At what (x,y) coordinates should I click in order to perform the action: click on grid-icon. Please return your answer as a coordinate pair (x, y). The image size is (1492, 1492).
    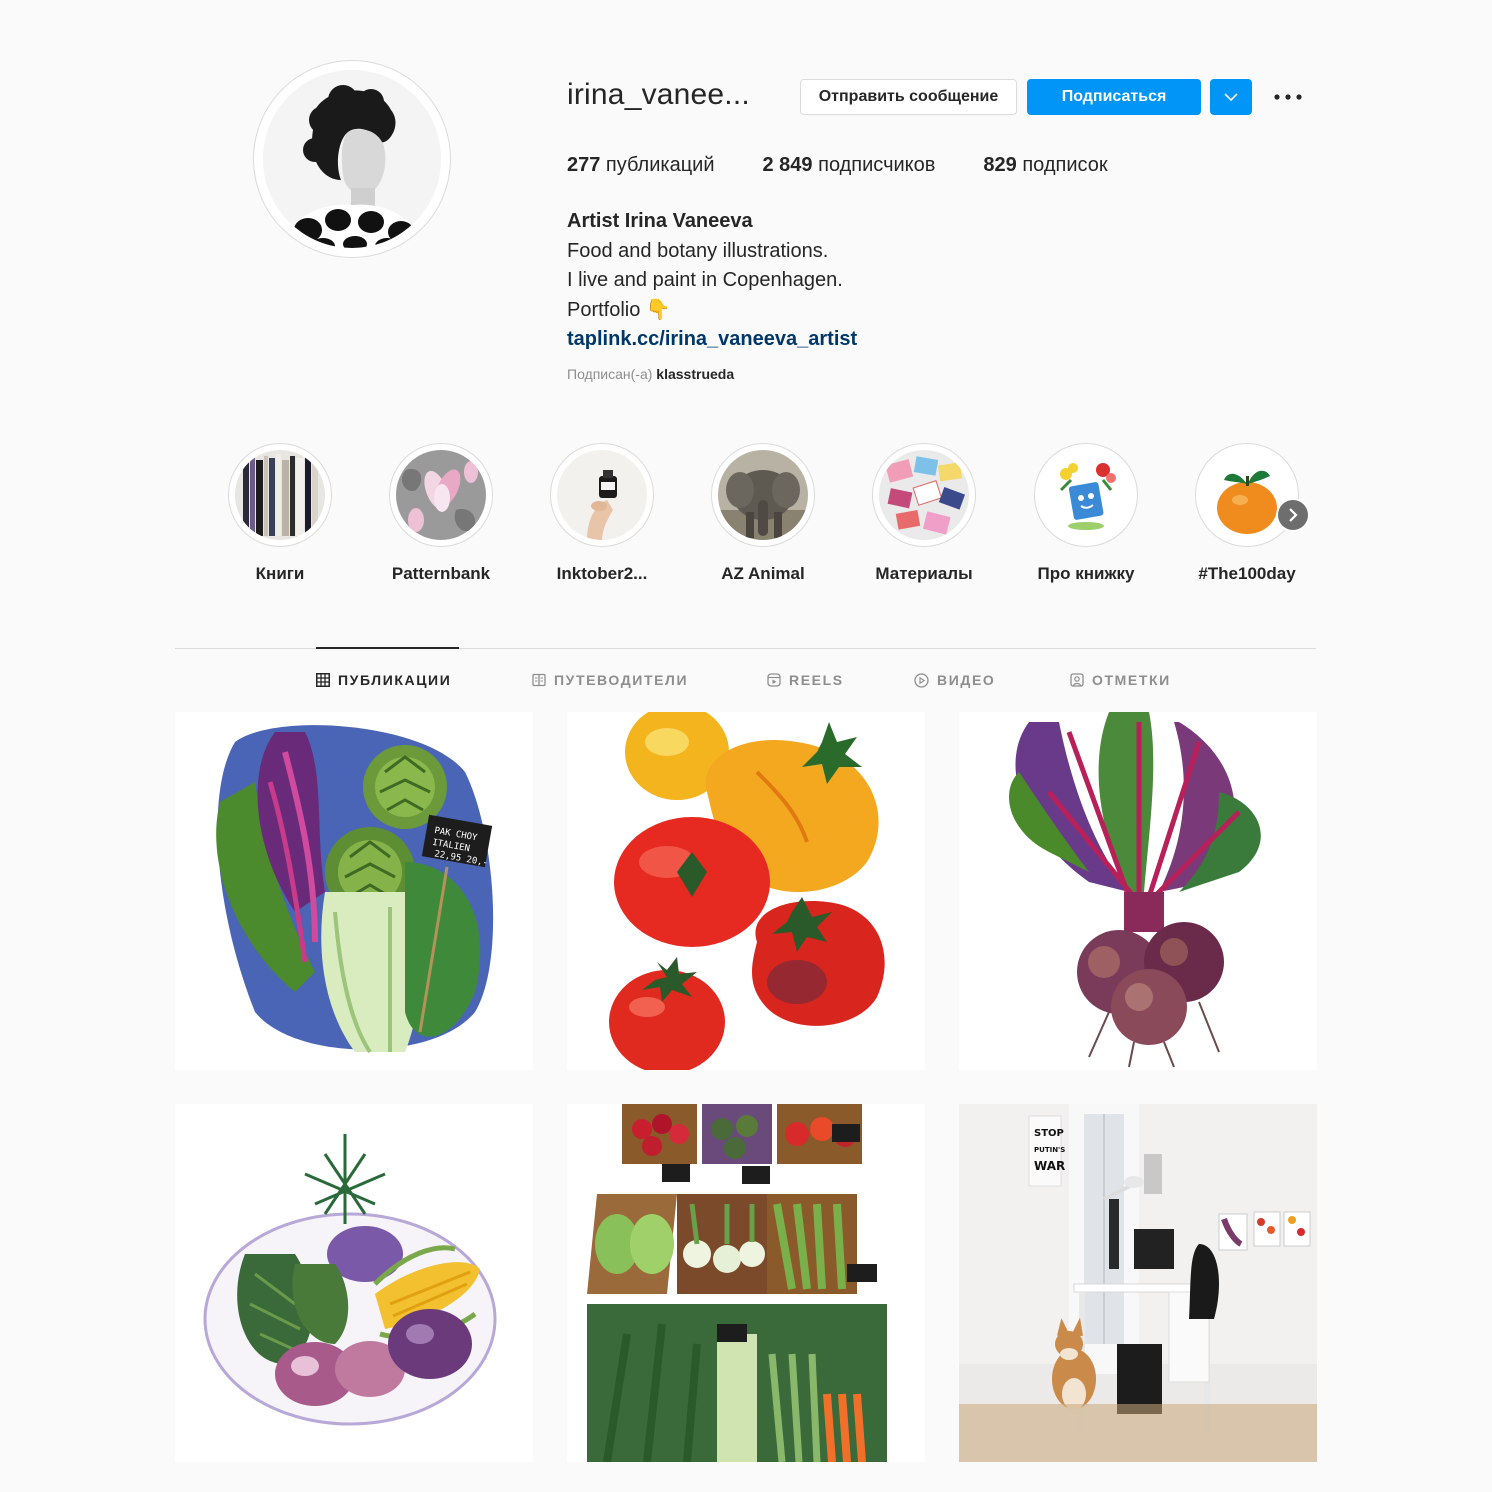
    Looking at the image, I should click on (323, 680).